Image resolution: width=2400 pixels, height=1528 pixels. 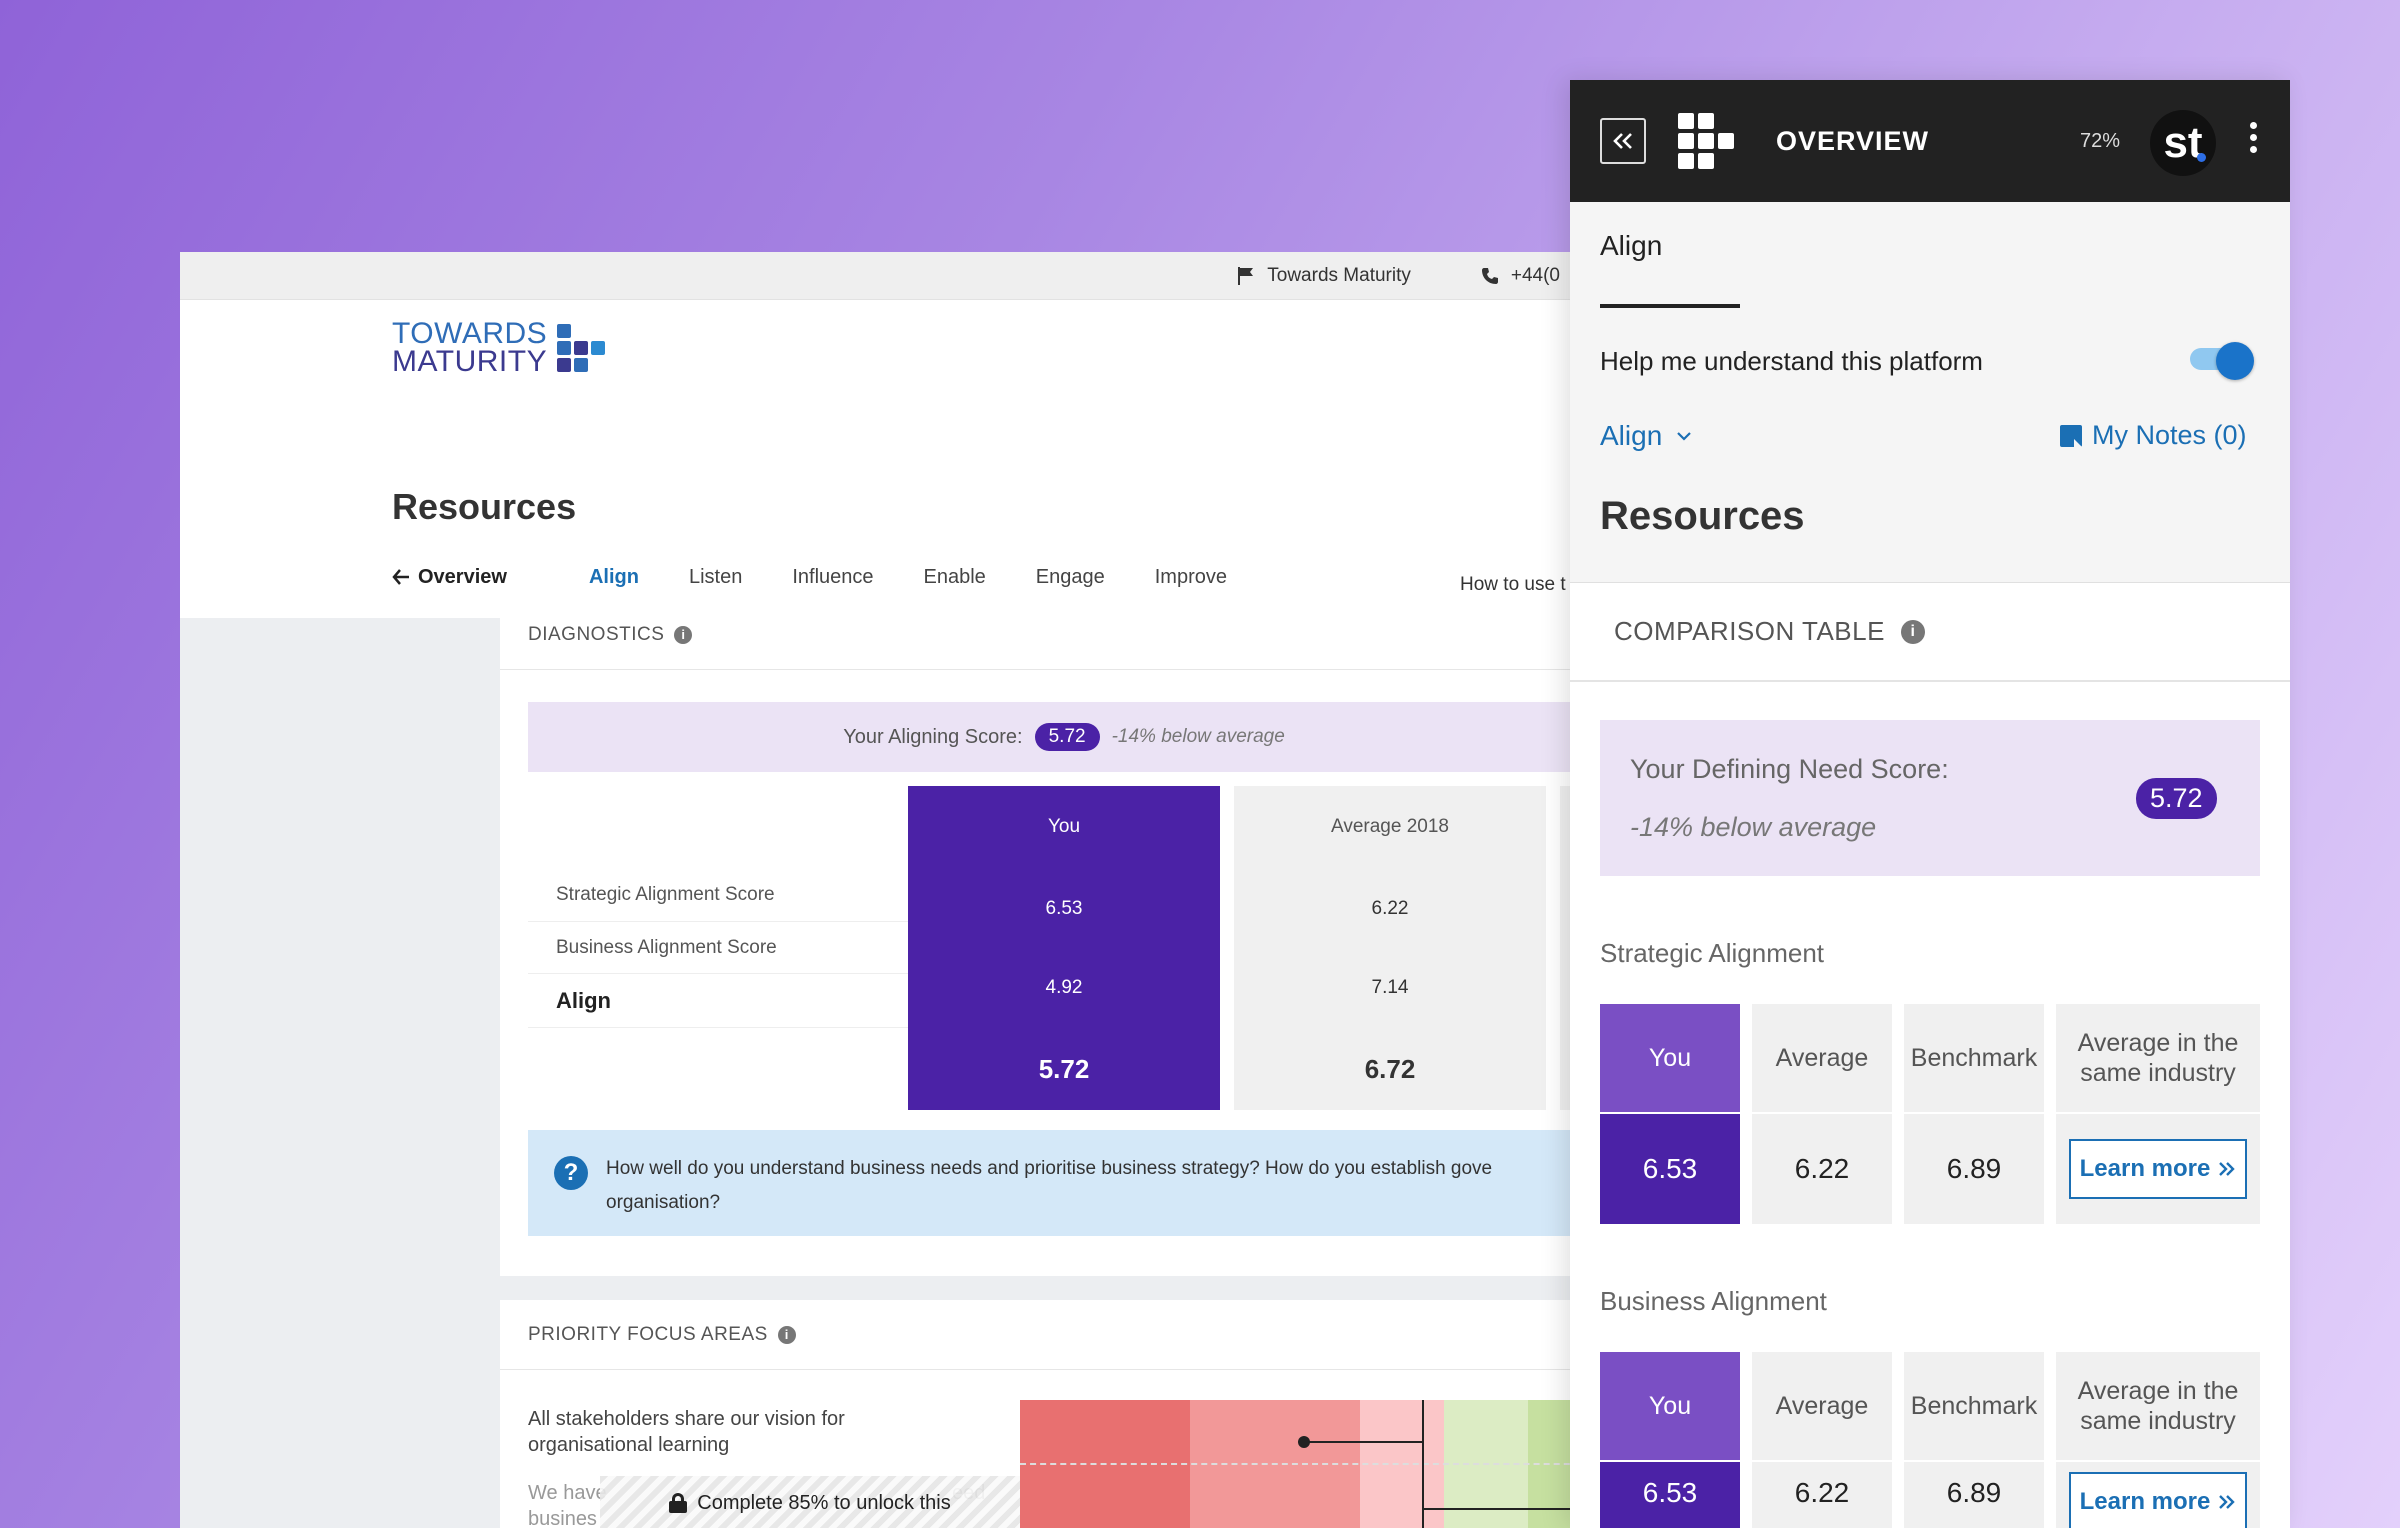 I want to click on my-notes-link: My Notes (0), so click(x=2153, y=435).